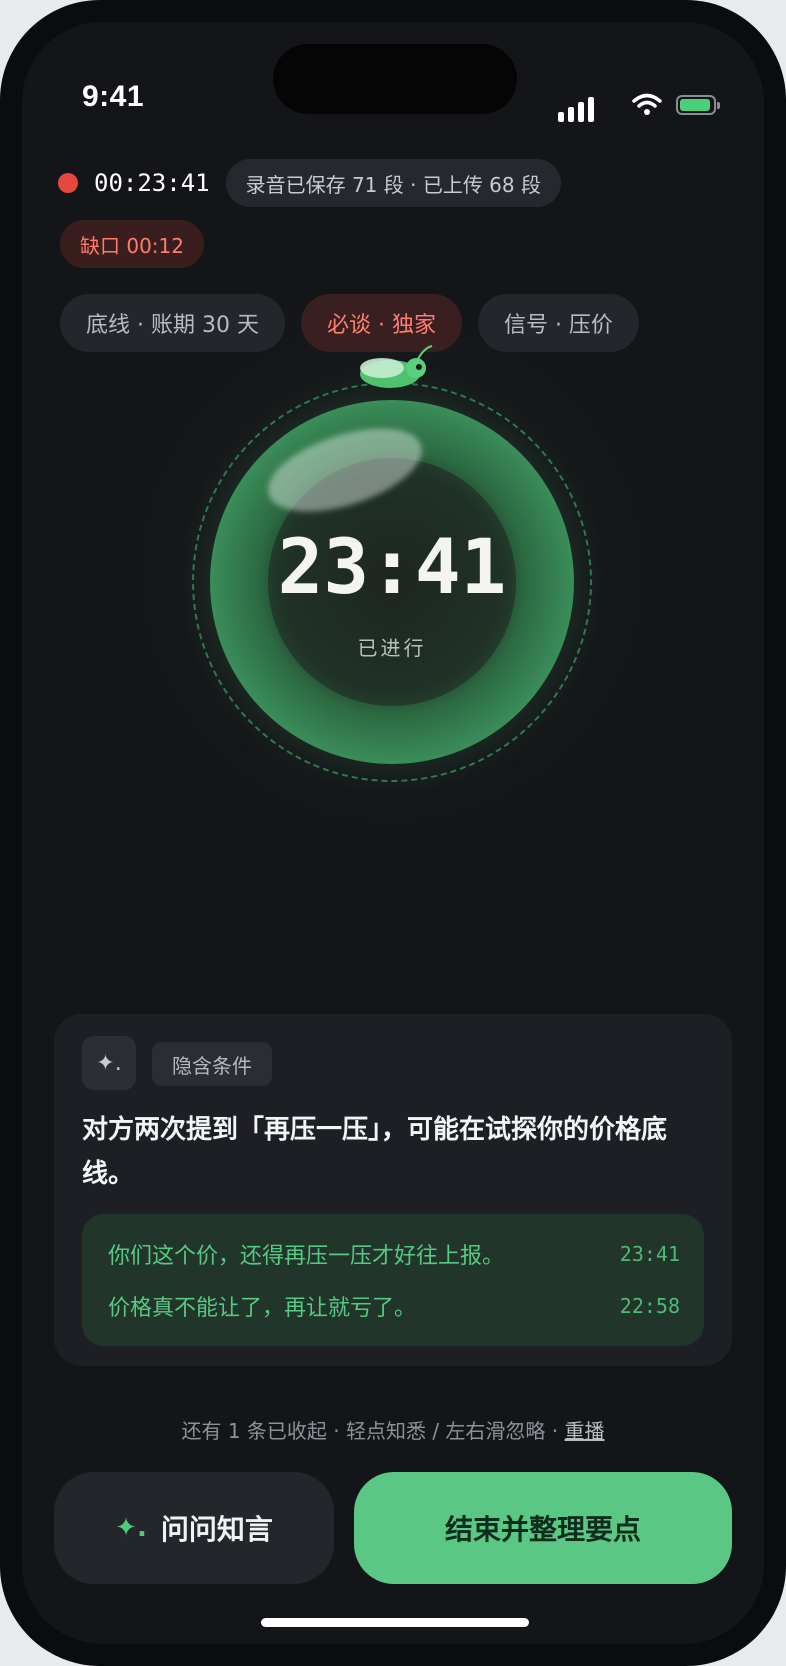 The width and height of the screenshot is (786, 1666). I want to click on ask-assistant-button: ✦. 问问知言, so click(194, 1528).